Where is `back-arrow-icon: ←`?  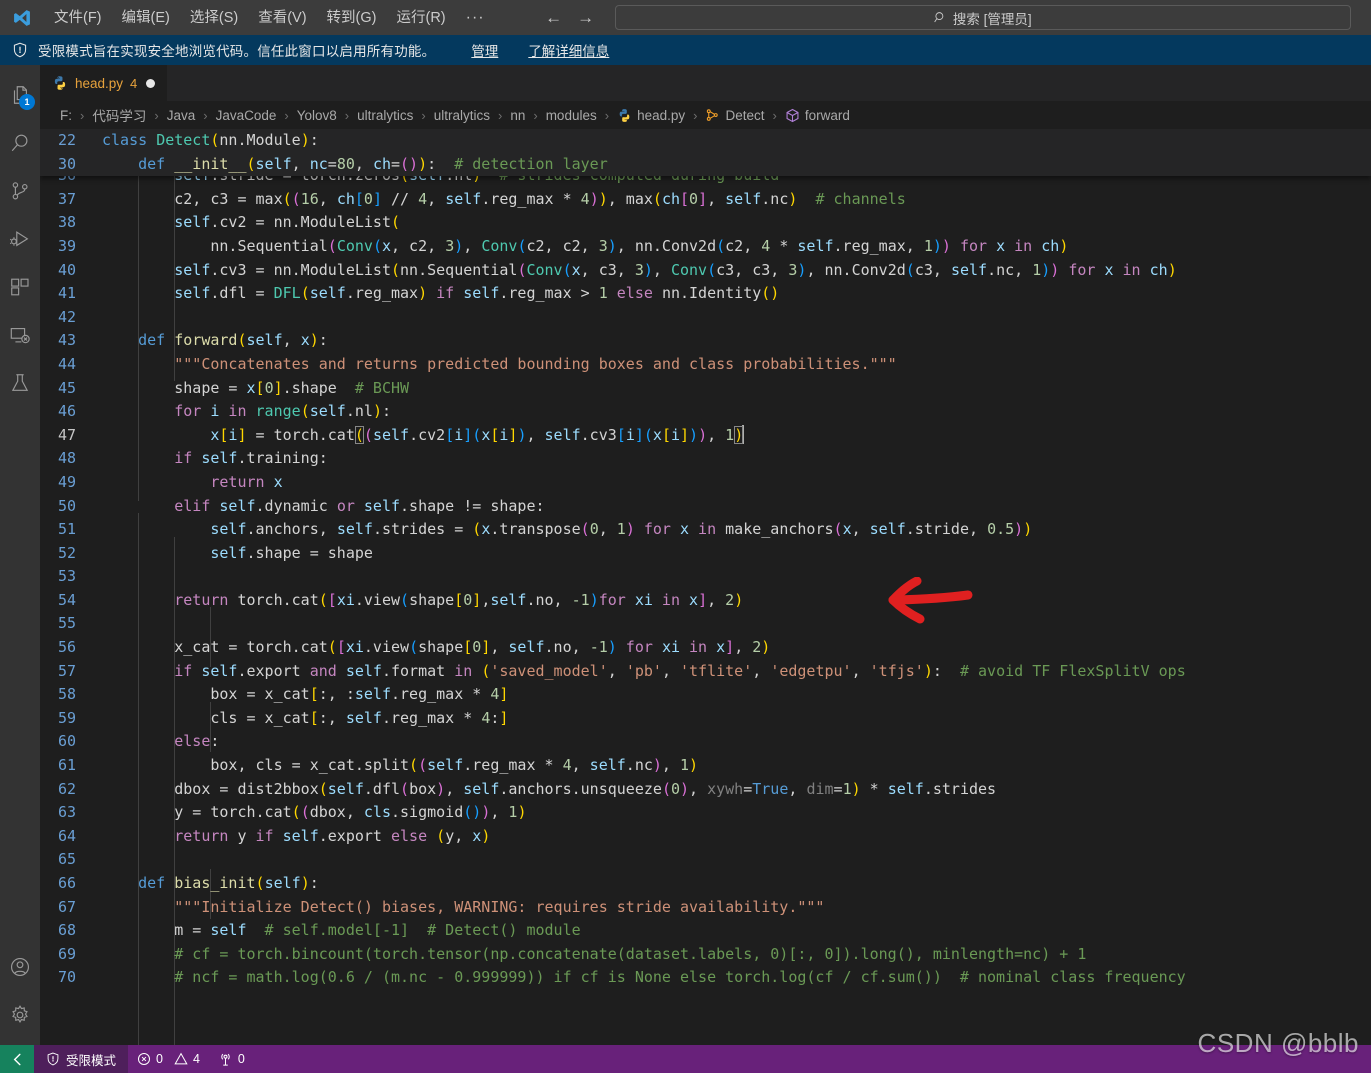
back-arrow-icon: ← is located at coordinates (554, 18).